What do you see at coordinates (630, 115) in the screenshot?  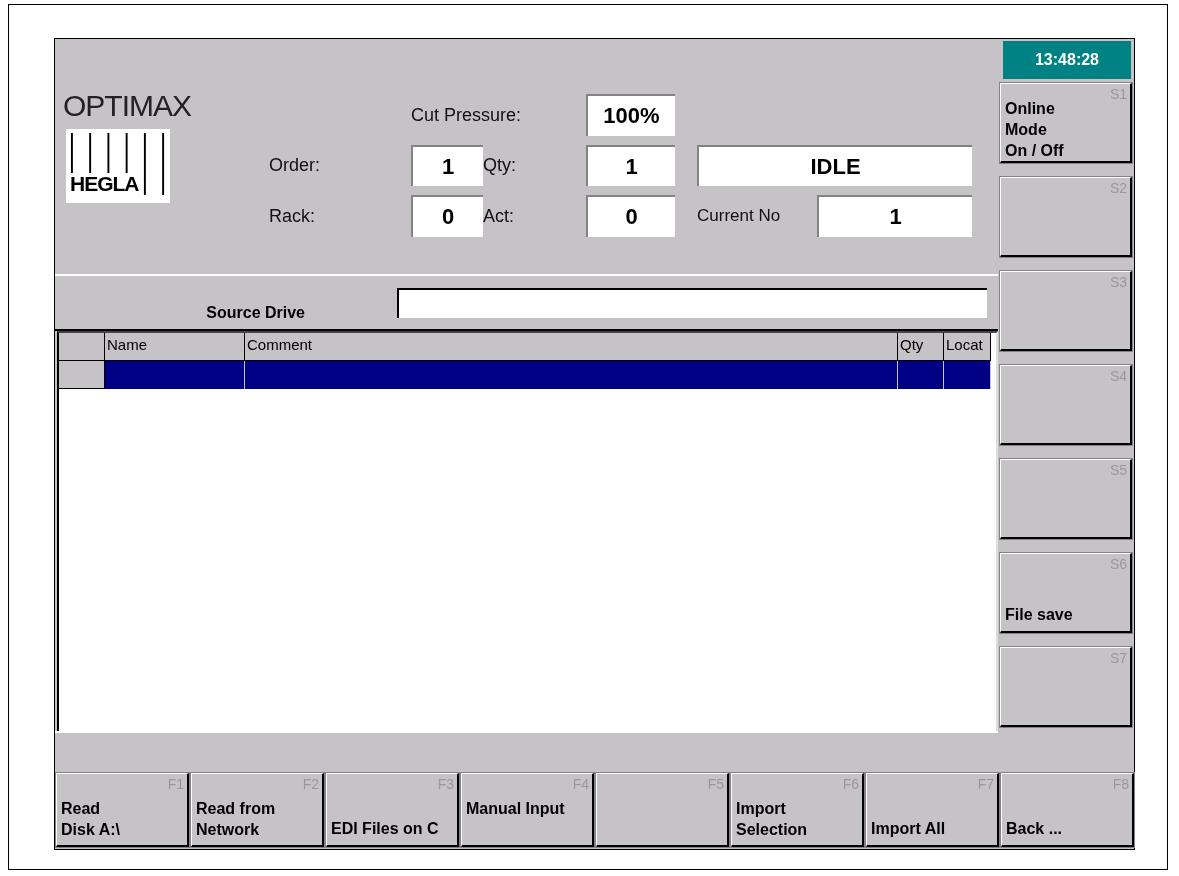 I see `value-field: 100%` at bounding box center [630, 115].